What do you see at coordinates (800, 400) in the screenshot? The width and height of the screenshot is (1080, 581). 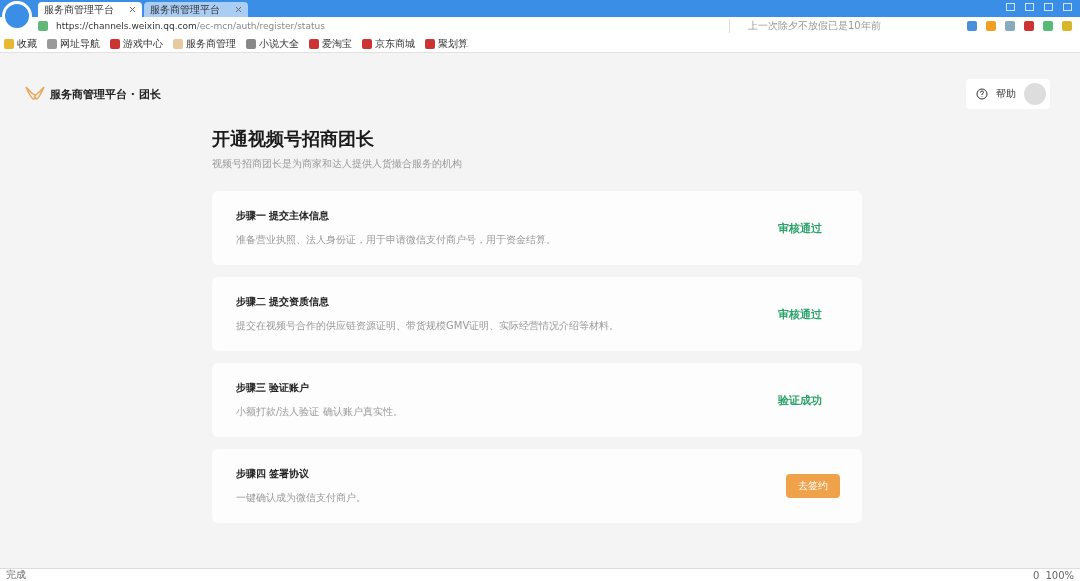 I see `step-status: 验证成功` at bounding box center [800, 400].